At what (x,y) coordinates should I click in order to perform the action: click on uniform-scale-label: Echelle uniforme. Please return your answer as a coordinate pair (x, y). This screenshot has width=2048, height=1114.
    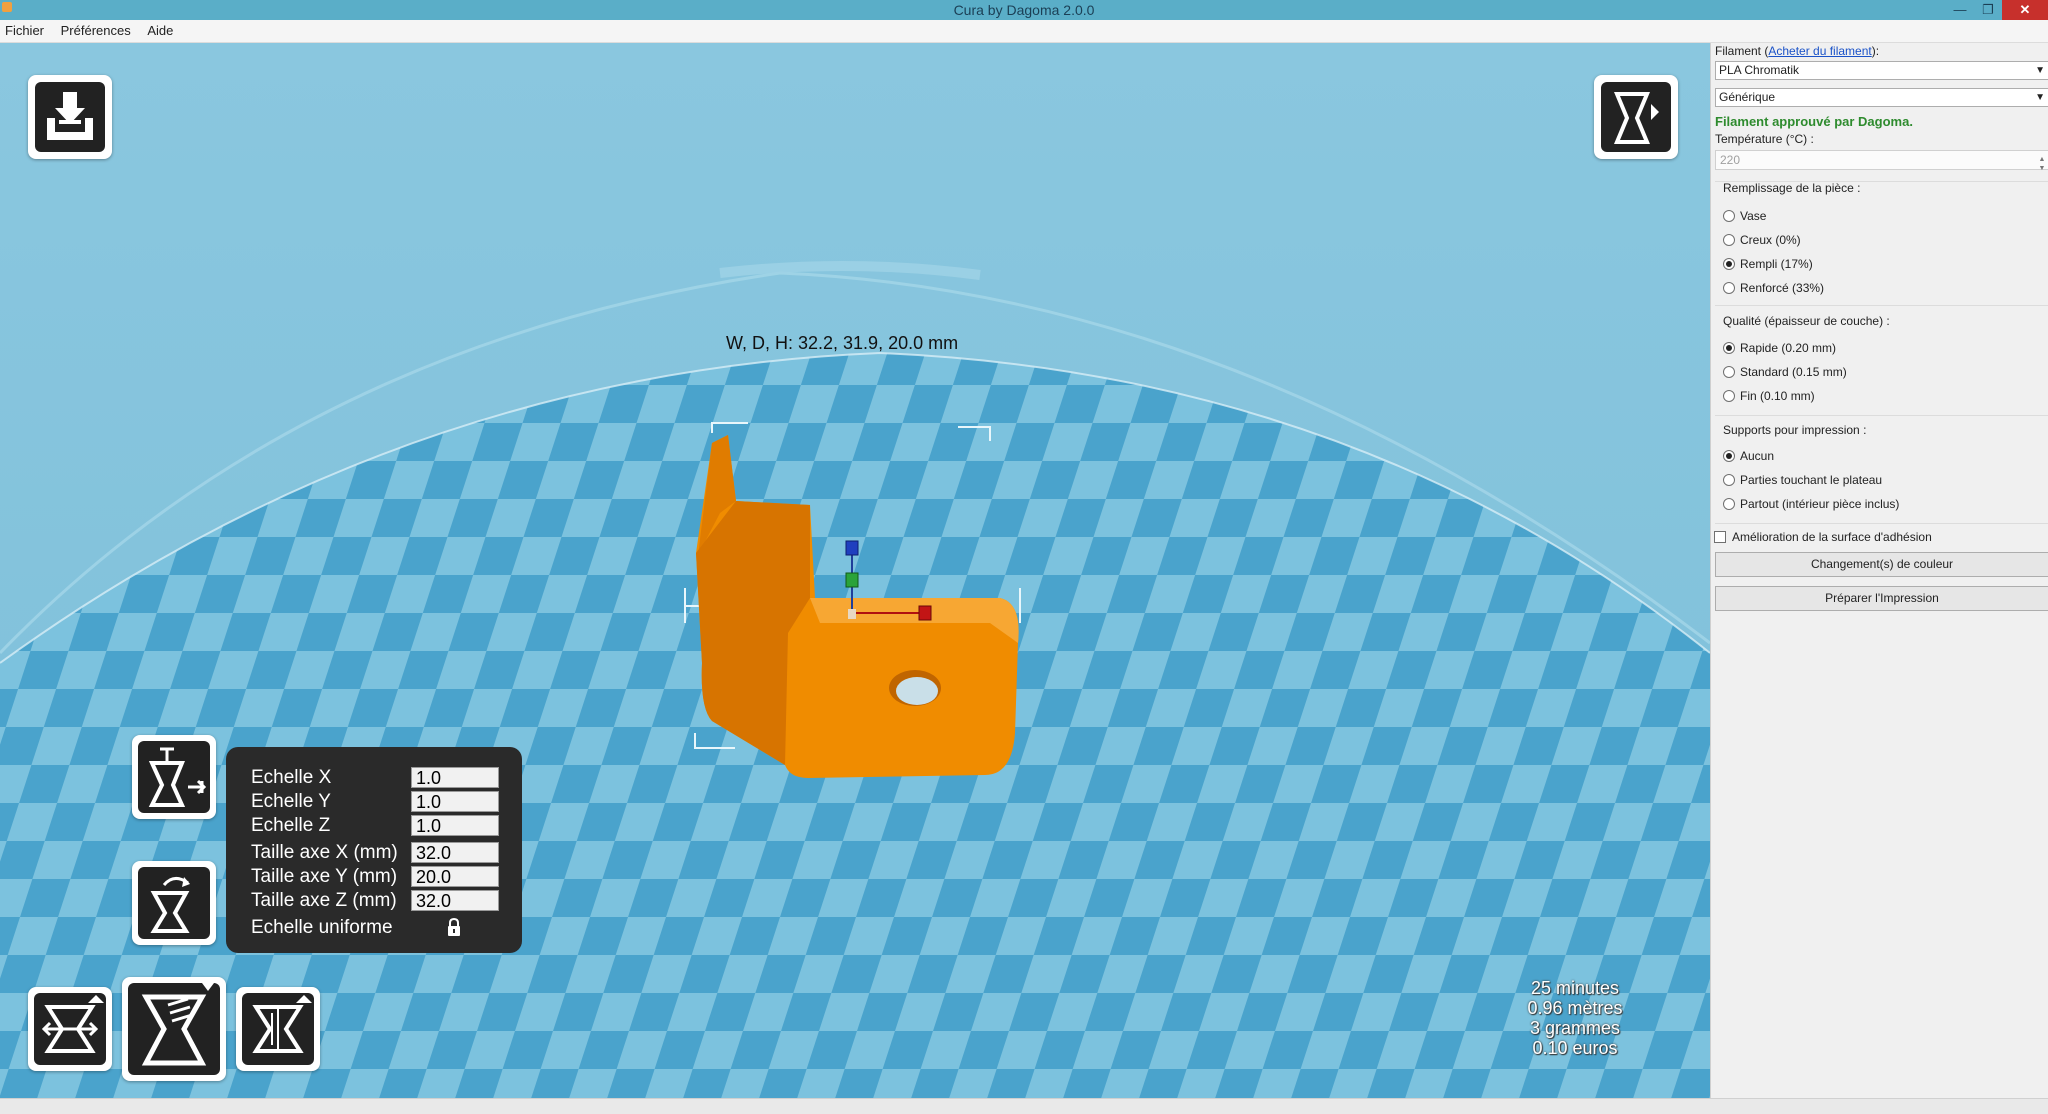
    Looking at the image, I should click on (322, 927).